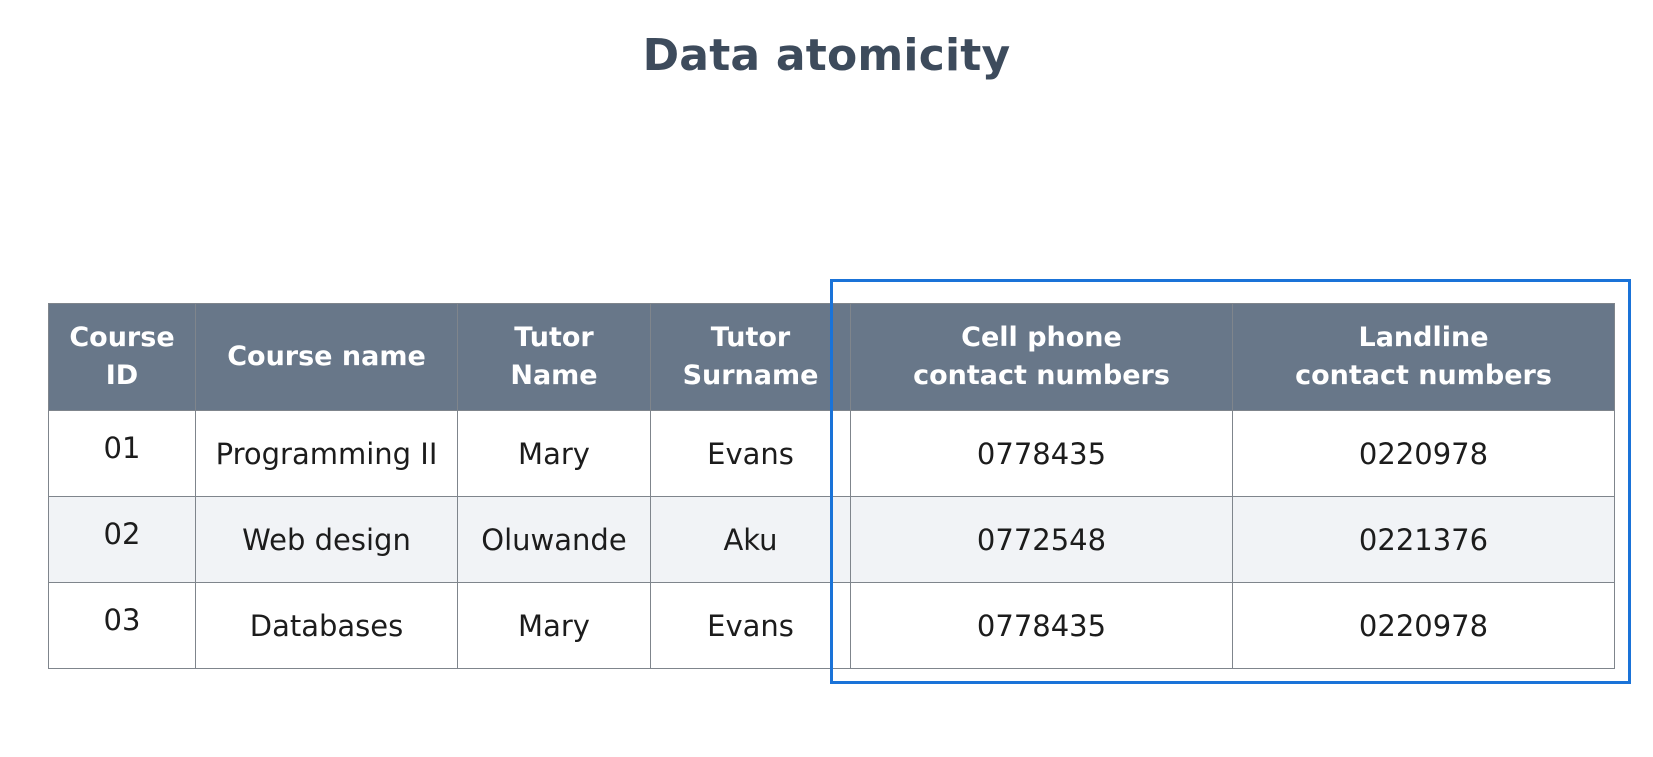 Image resolution: width=1653 pixels, height=757 pixels. I want to click on cell-tutor-surname: Aku, so click(750, 539).